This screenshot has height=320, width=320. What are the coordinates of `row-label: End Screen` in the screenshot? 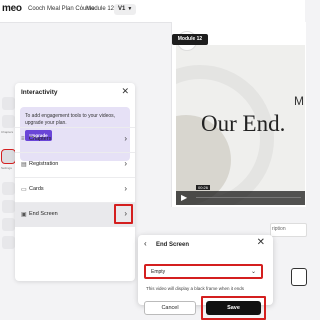 It's located at (43, 214).